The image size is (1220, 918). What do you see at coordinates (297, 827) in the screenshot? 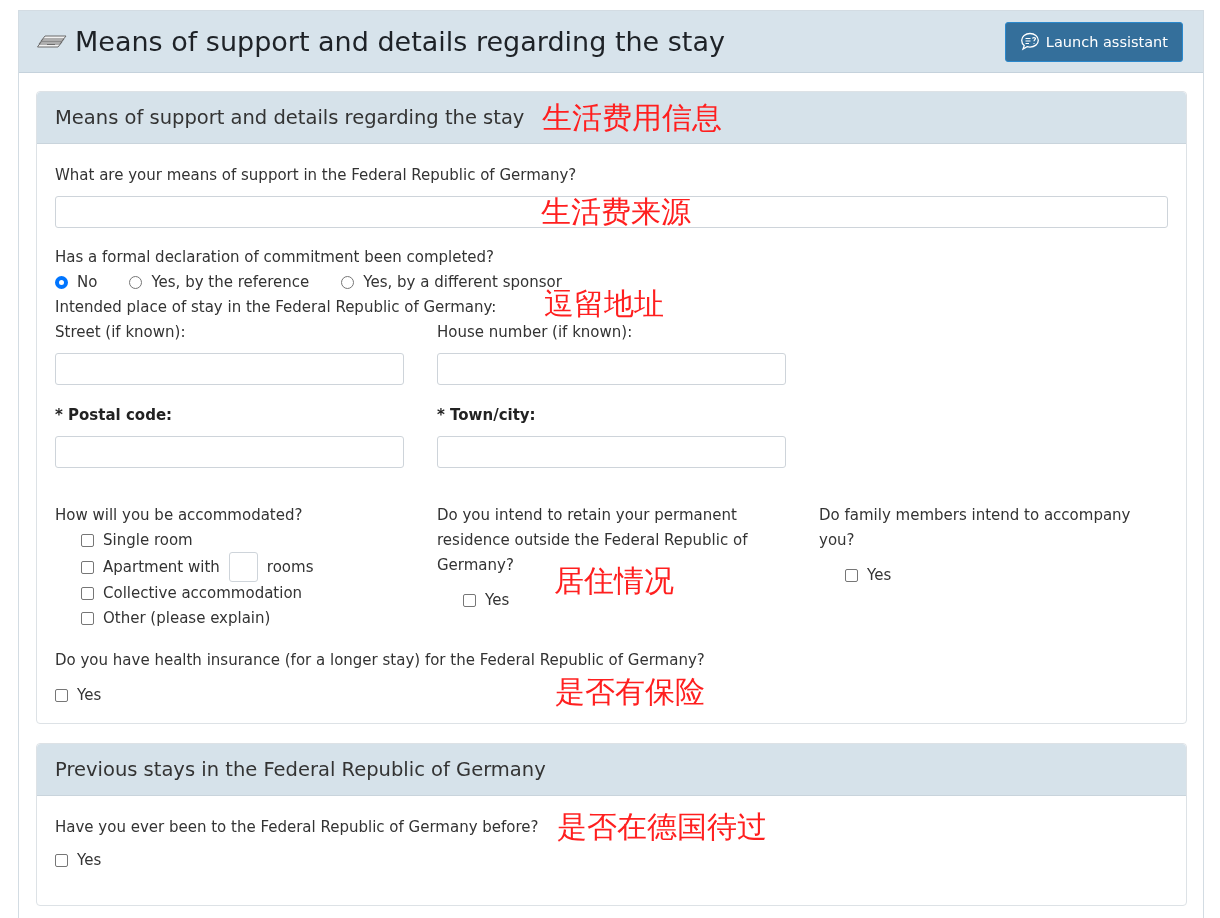
I see `question-label: Have you ever been to the Federal Republic of Germany before?` at bounding box center [297, 827].